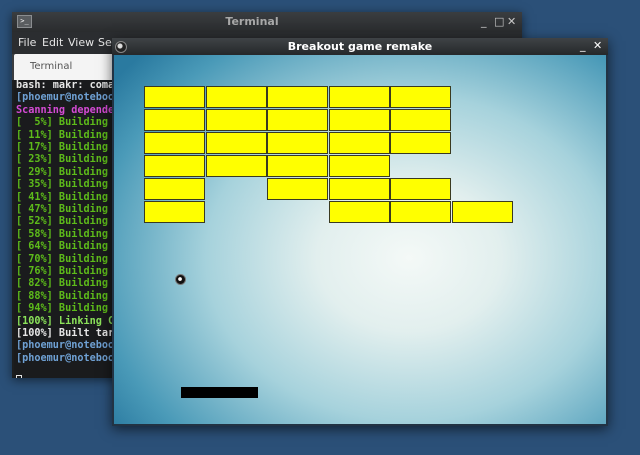 The image size is (640, 455). What do you see at coordinates (105, 43) in the screenshot?
I see `menu-search: Se` at bounding box center [105, 43].